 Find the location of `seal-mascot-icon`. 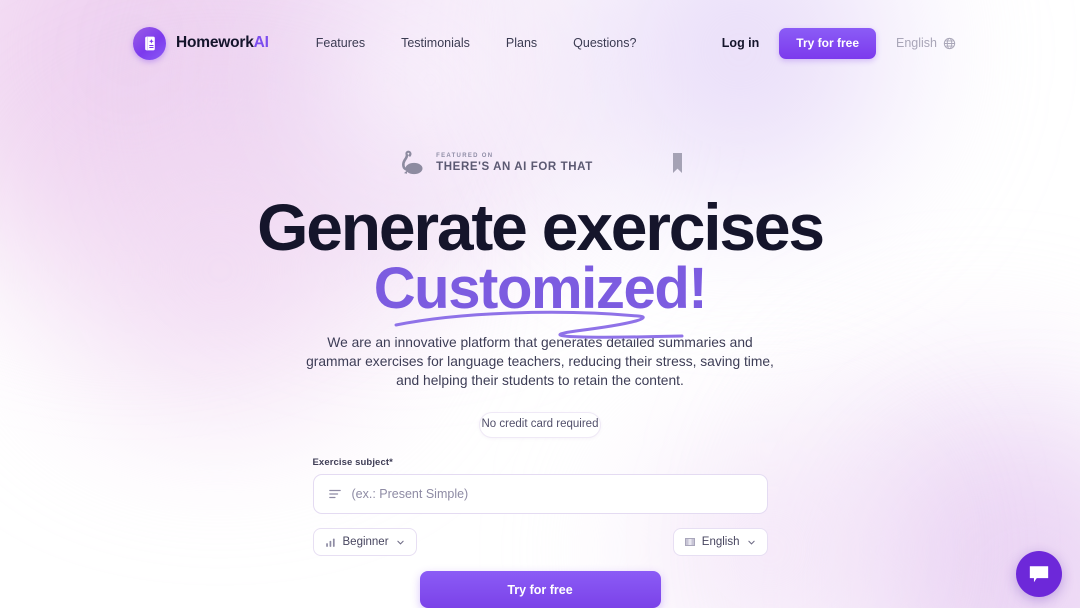

seal-mascot-icon is located at coordinates (412, 162).